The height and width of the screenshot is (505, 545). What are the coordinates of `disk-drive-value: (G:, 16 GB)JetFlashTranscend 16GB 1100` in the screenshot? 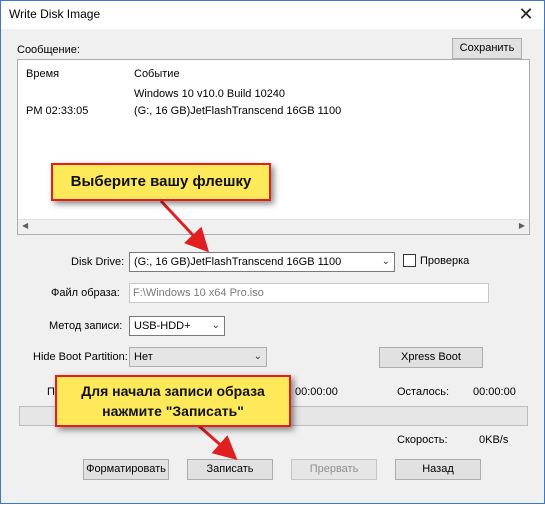 It's located at (238, 262).